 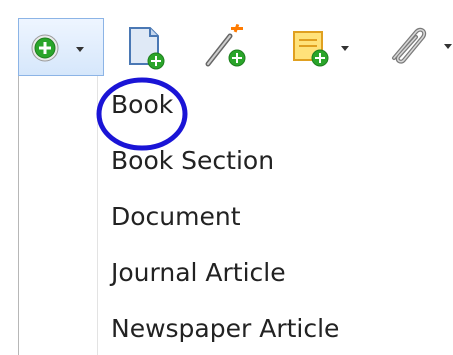 I want to click on menu-item-document: Document, so click(x=176, y=217).